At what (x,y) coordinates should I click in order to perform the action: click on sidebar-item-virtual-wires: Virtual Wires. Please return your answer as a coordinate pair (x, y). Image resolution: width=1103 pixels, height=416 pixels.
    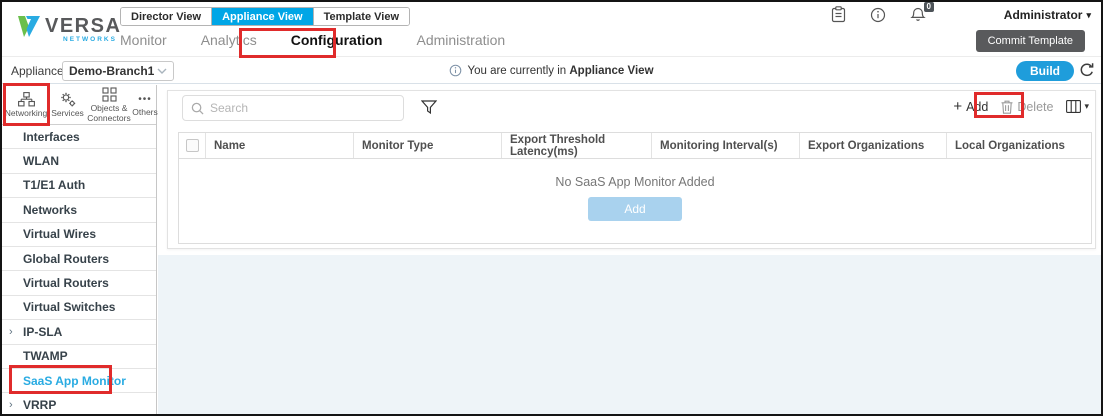
    Looking at the image, I should click on (79, 235).